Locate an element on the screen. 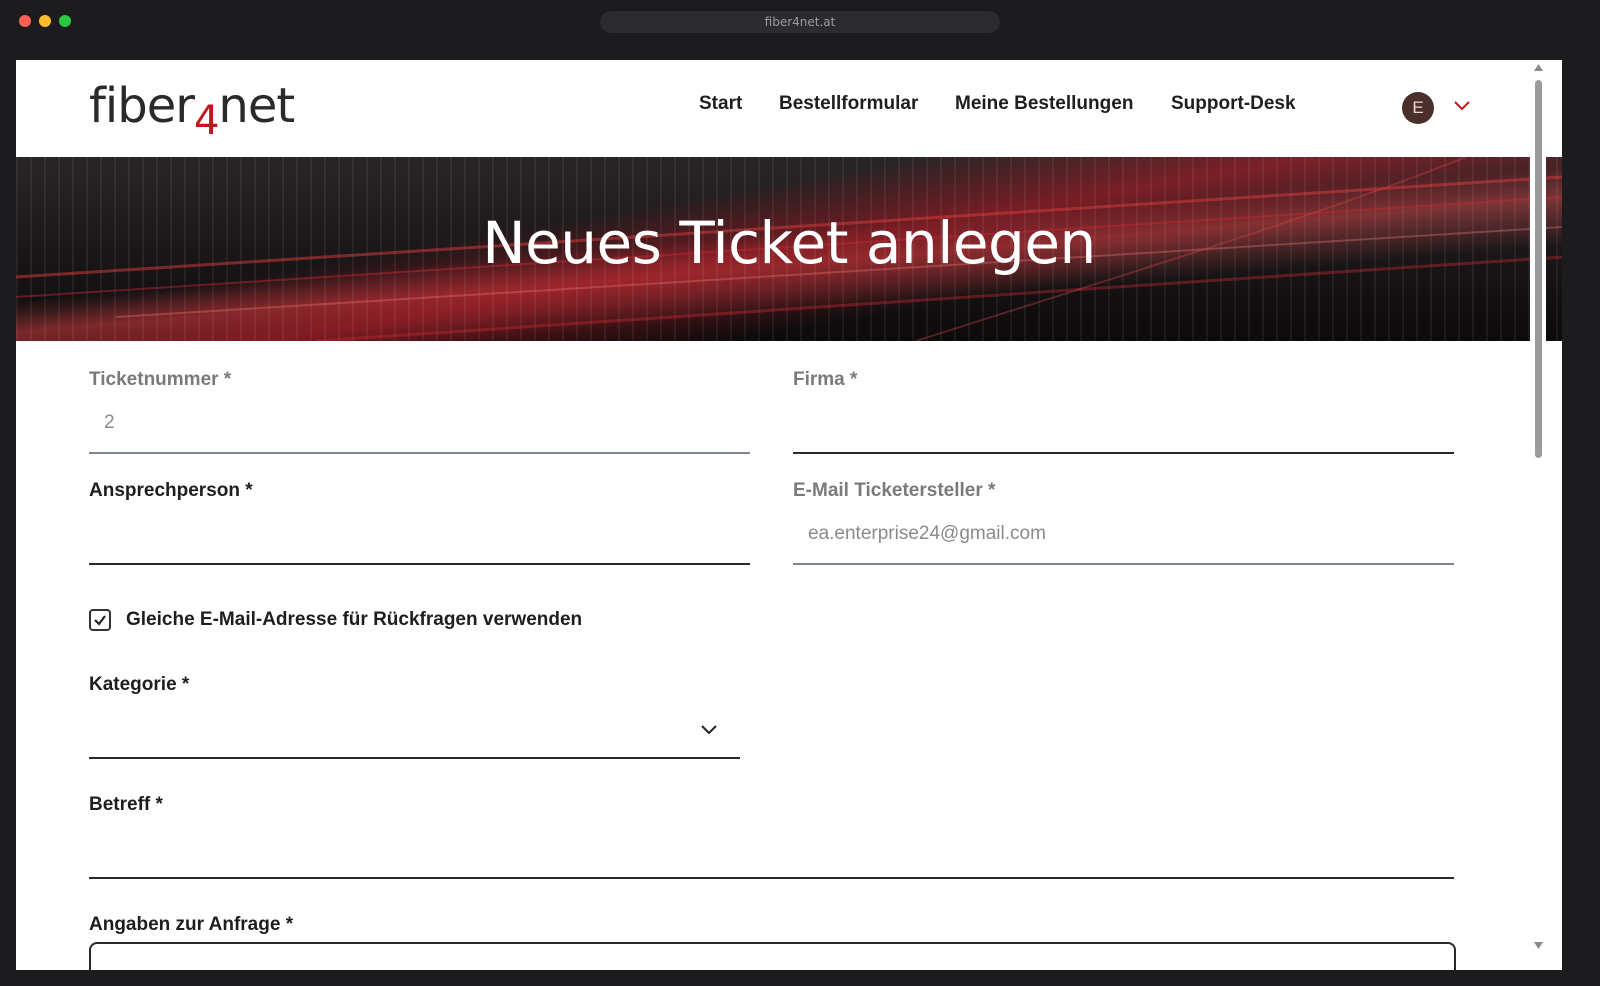 Image resolution: width=1600 pixels, height=986 pixels. ansprechperson-label: Ansprechperson * is located at coordinates (171, 490).